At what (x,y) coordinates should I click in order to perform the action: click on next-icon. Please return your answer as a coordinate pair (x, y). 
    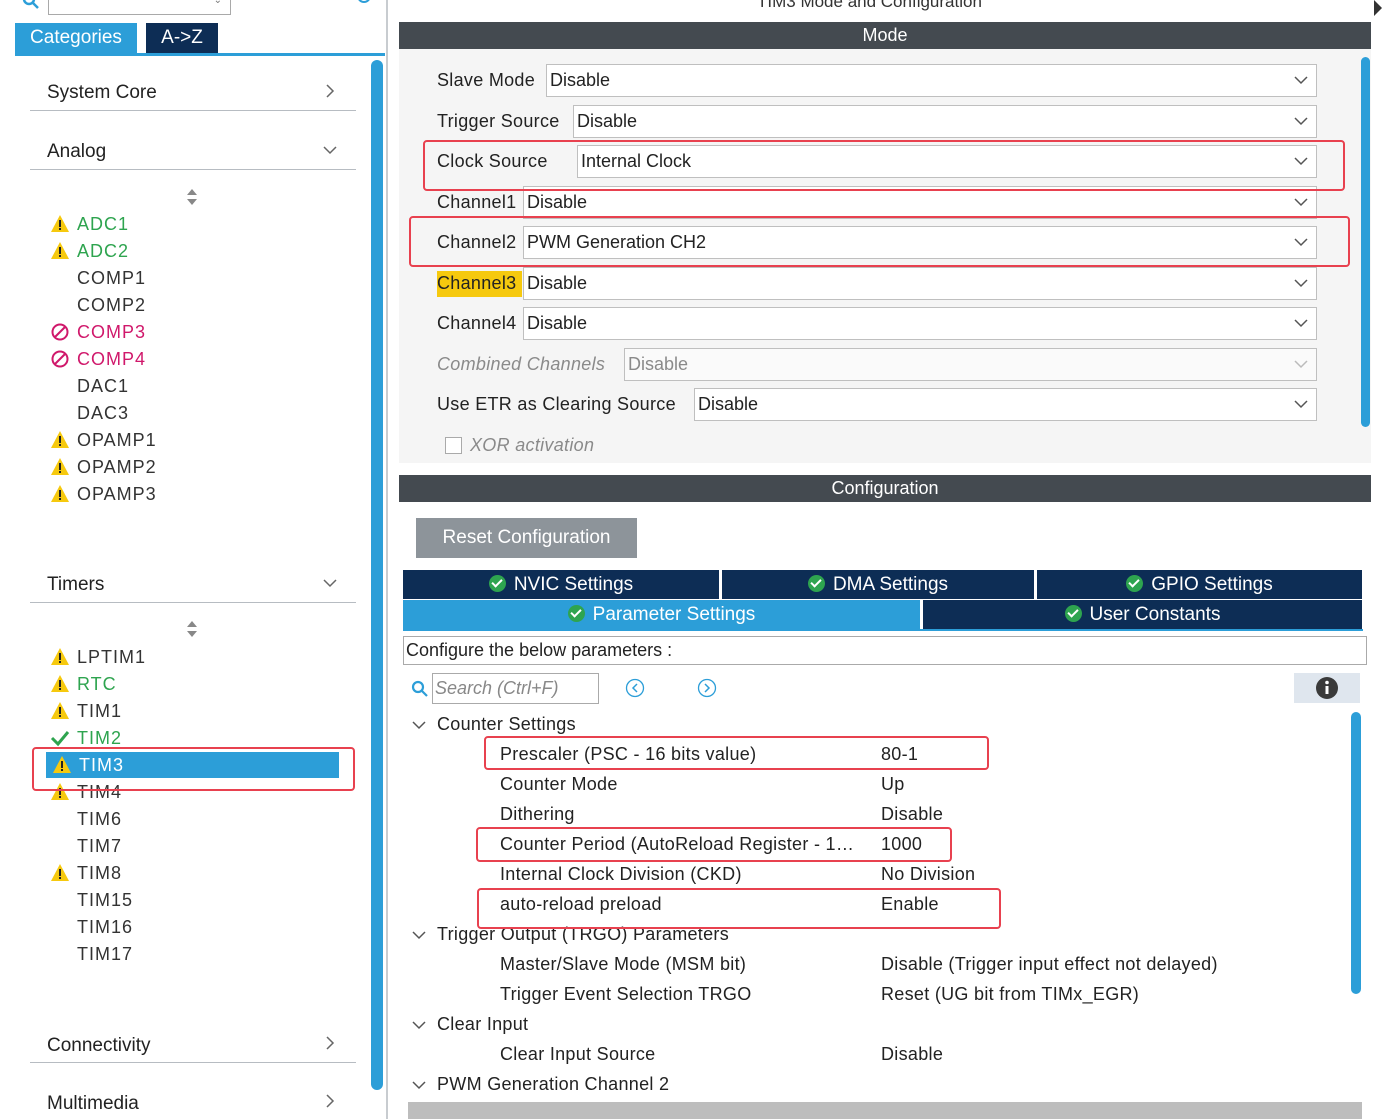
    Looking at the image, I should click on (707, 688).